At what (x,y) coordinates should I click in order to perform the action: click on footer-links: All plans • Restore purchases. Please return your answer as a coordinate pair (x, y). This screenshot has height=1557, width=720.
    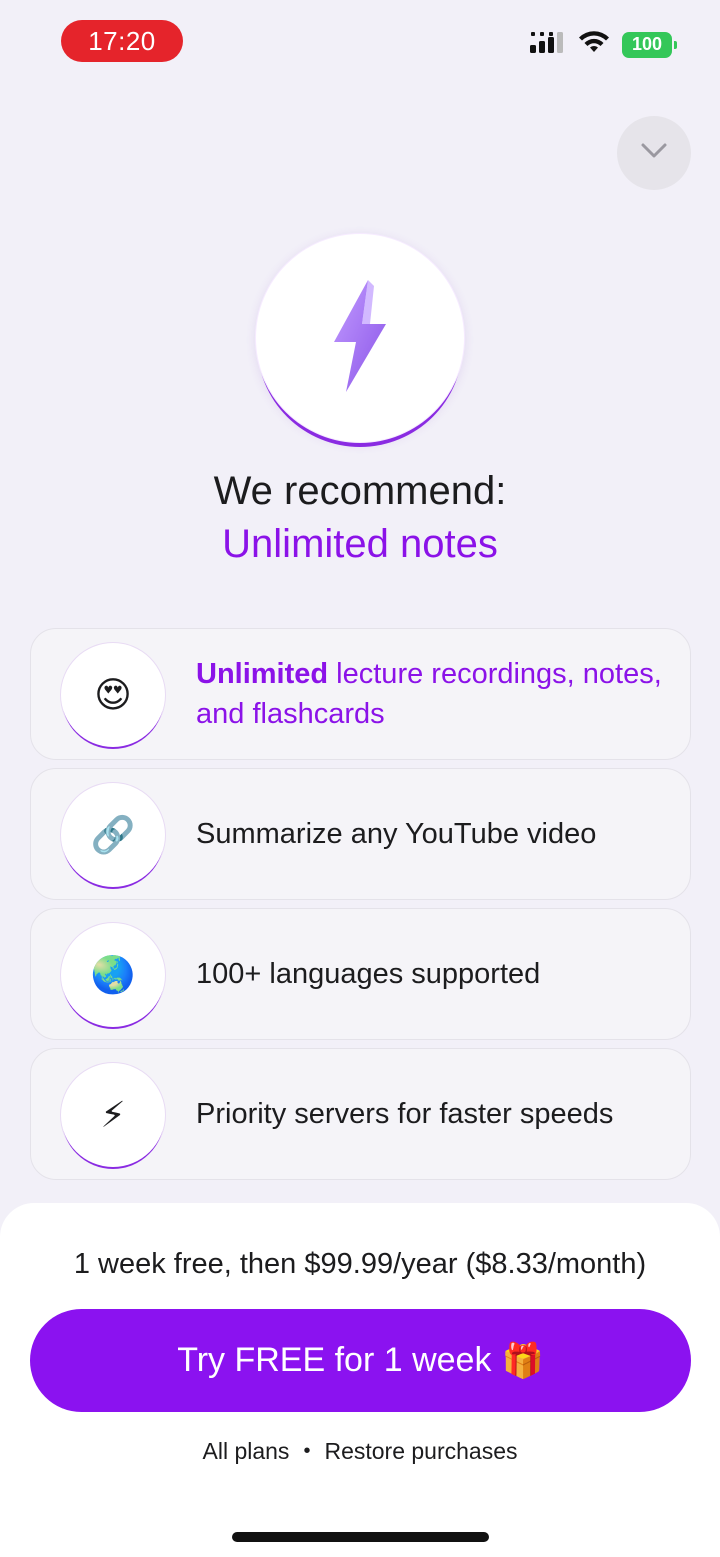
    Looking at the image, I should click on (360, 1451).